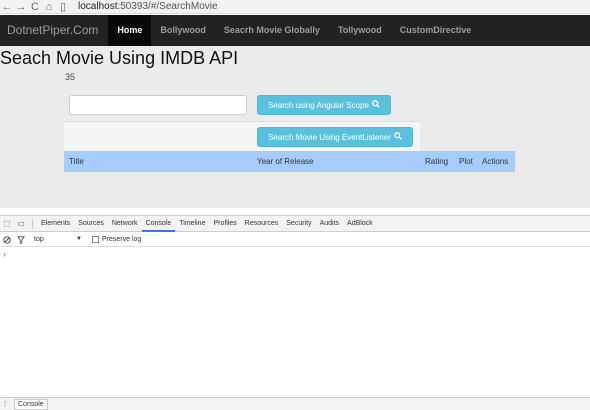  What do you see at coordinates (261, 224) in the screenshot?
I see `tab-resources: Resources` at bounding box center [261, 224].